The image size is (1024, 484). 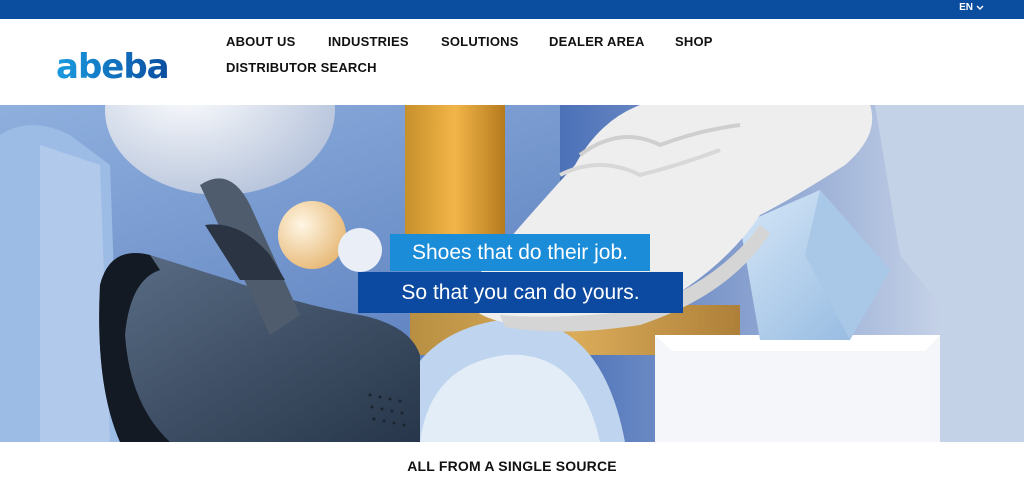 What do you see at coordinates (480, 41) in the screenshot?
I see `nav-solutions: SOLUTIONS` at bounding box center [480, 41].